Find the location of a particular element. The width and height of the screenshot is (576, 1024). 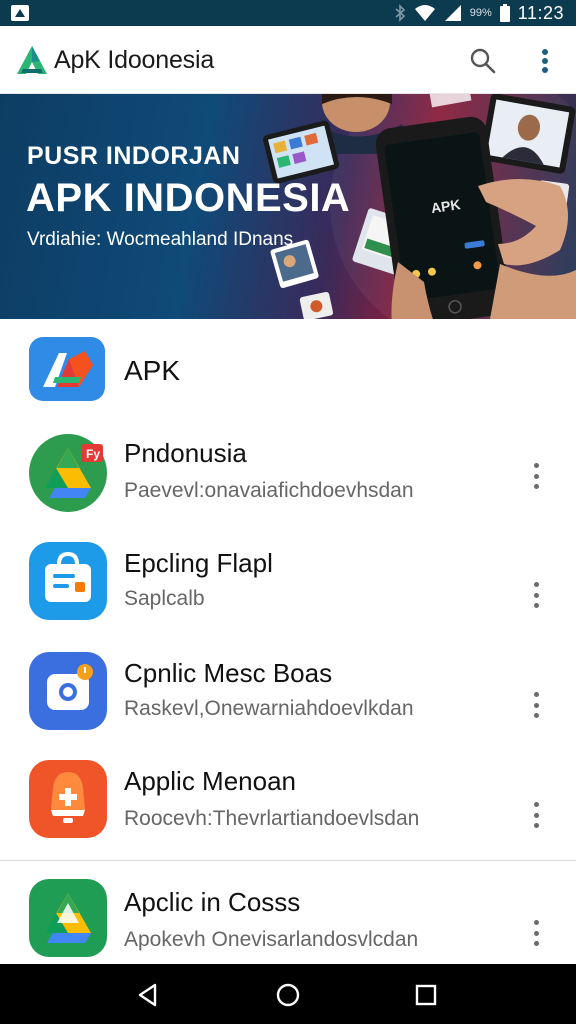

list-item: Epcling Flapl Saplcalb is located at coordinates (288, 589).